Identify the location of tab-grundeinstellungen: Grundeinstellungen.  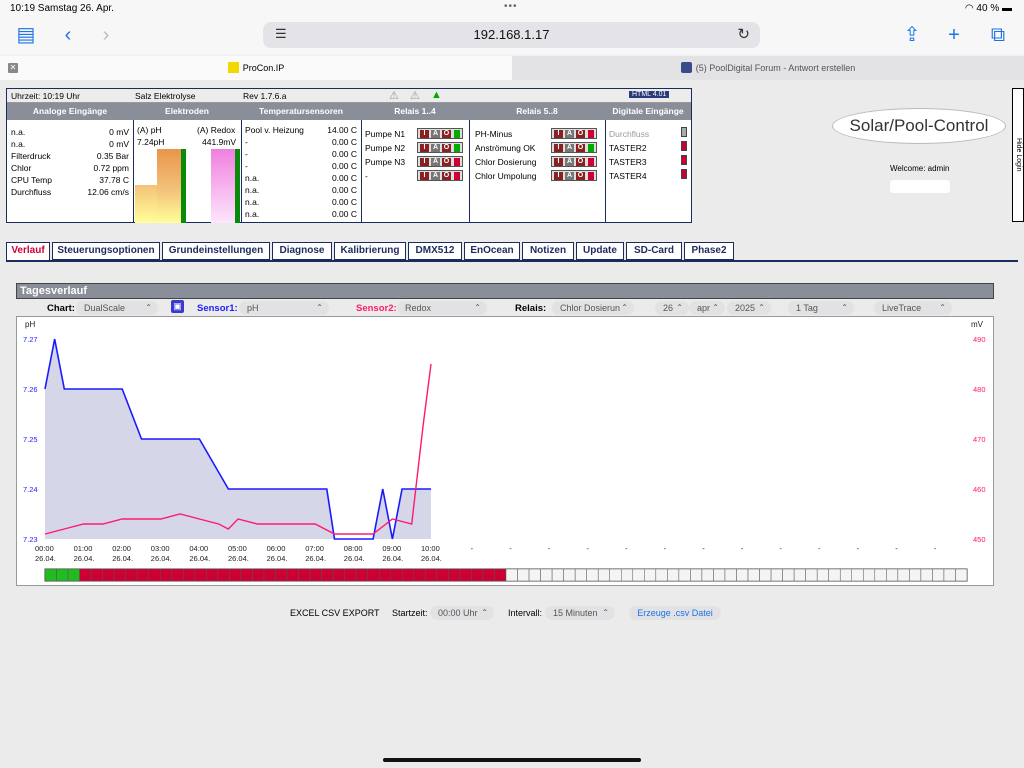
(216, 251).